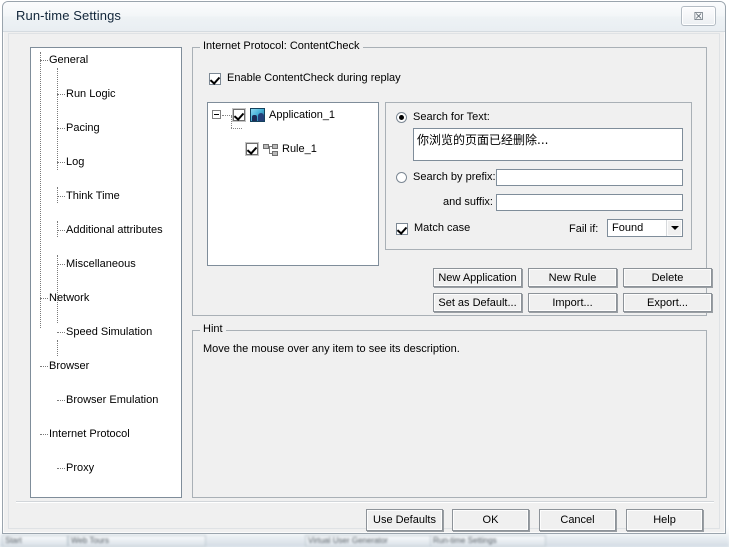 This screenshot has height=547, width=729. I want to click on sidebar-item-think-time: Think Time, so click(106, 196).